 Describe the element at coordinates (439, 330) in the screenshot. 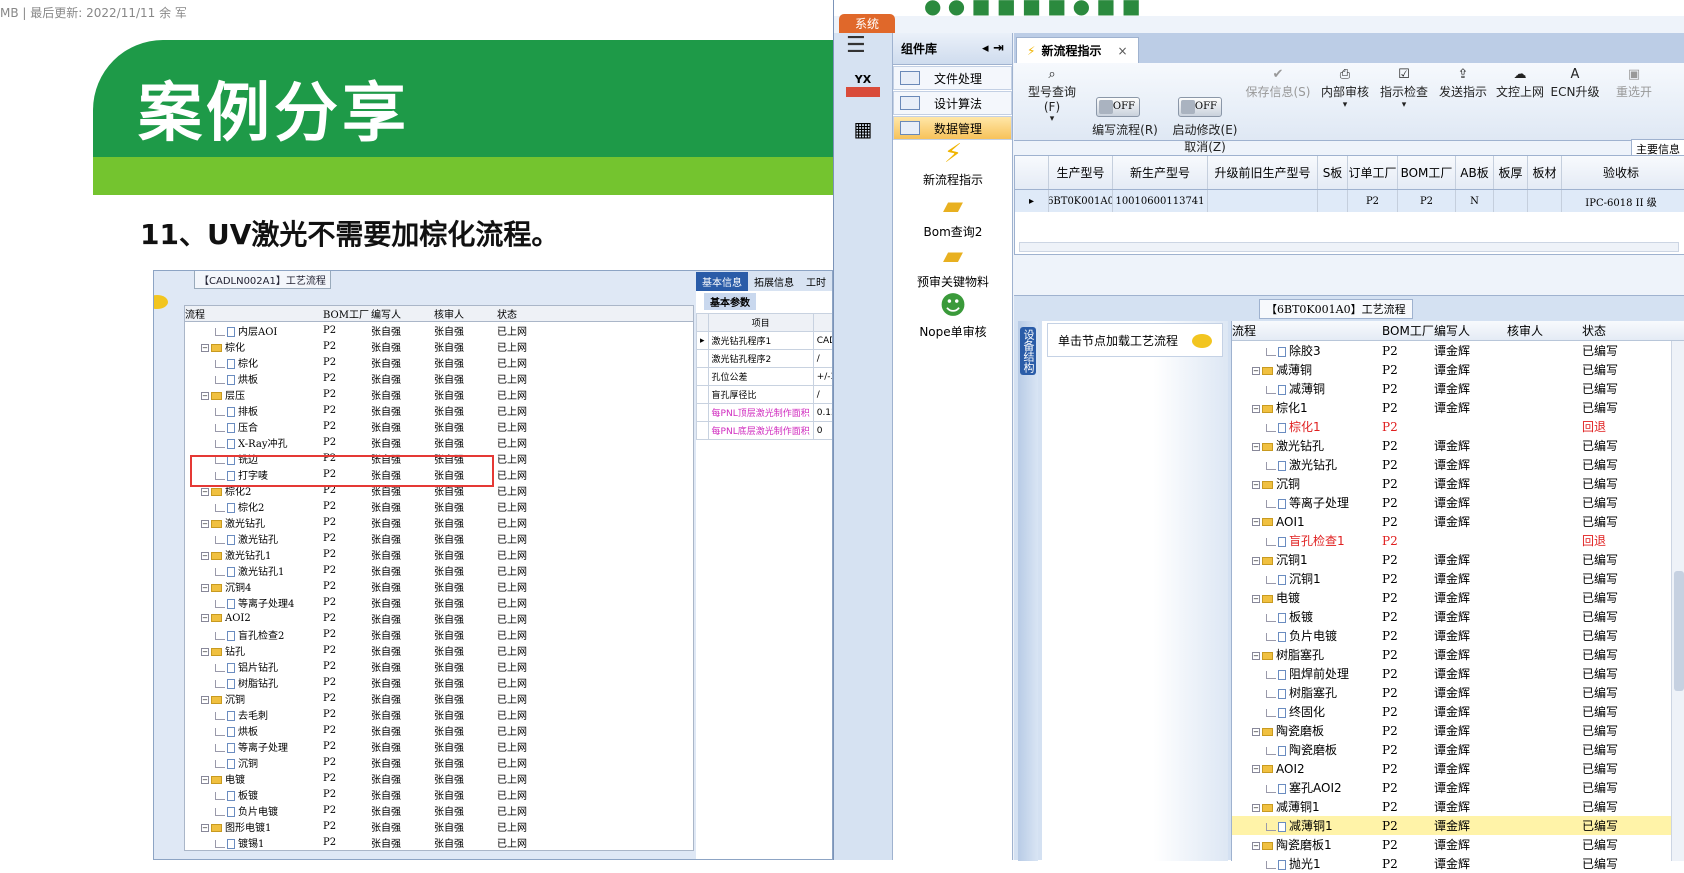

I see `tree-row: 内层AOI P2 张自强 张自强 已上网` at that location.